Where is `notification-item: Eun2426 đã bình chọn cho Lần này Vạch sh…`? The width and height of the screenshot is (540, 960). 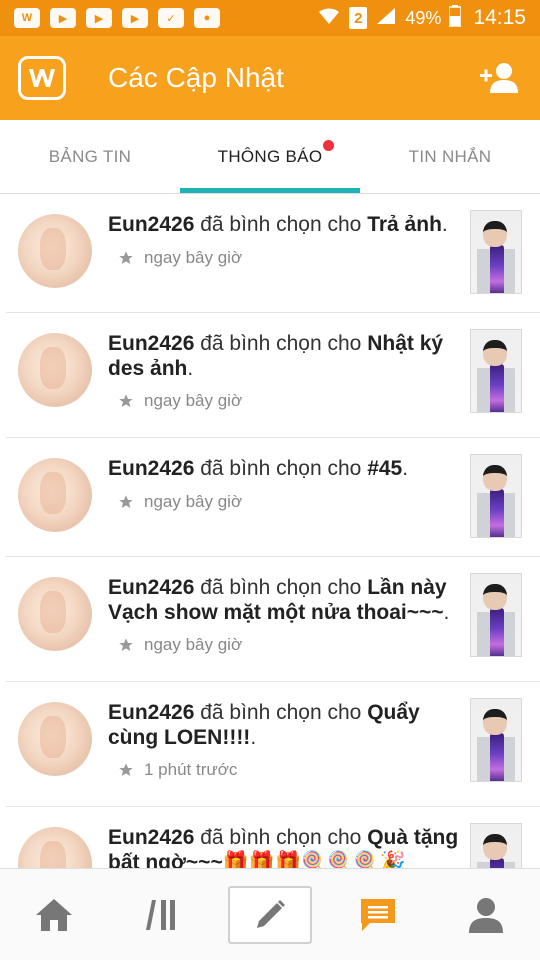 notification-item: Eun2426 đã bình chọn cho Lần này Vạch sh… is located at coordinates (273, 619).